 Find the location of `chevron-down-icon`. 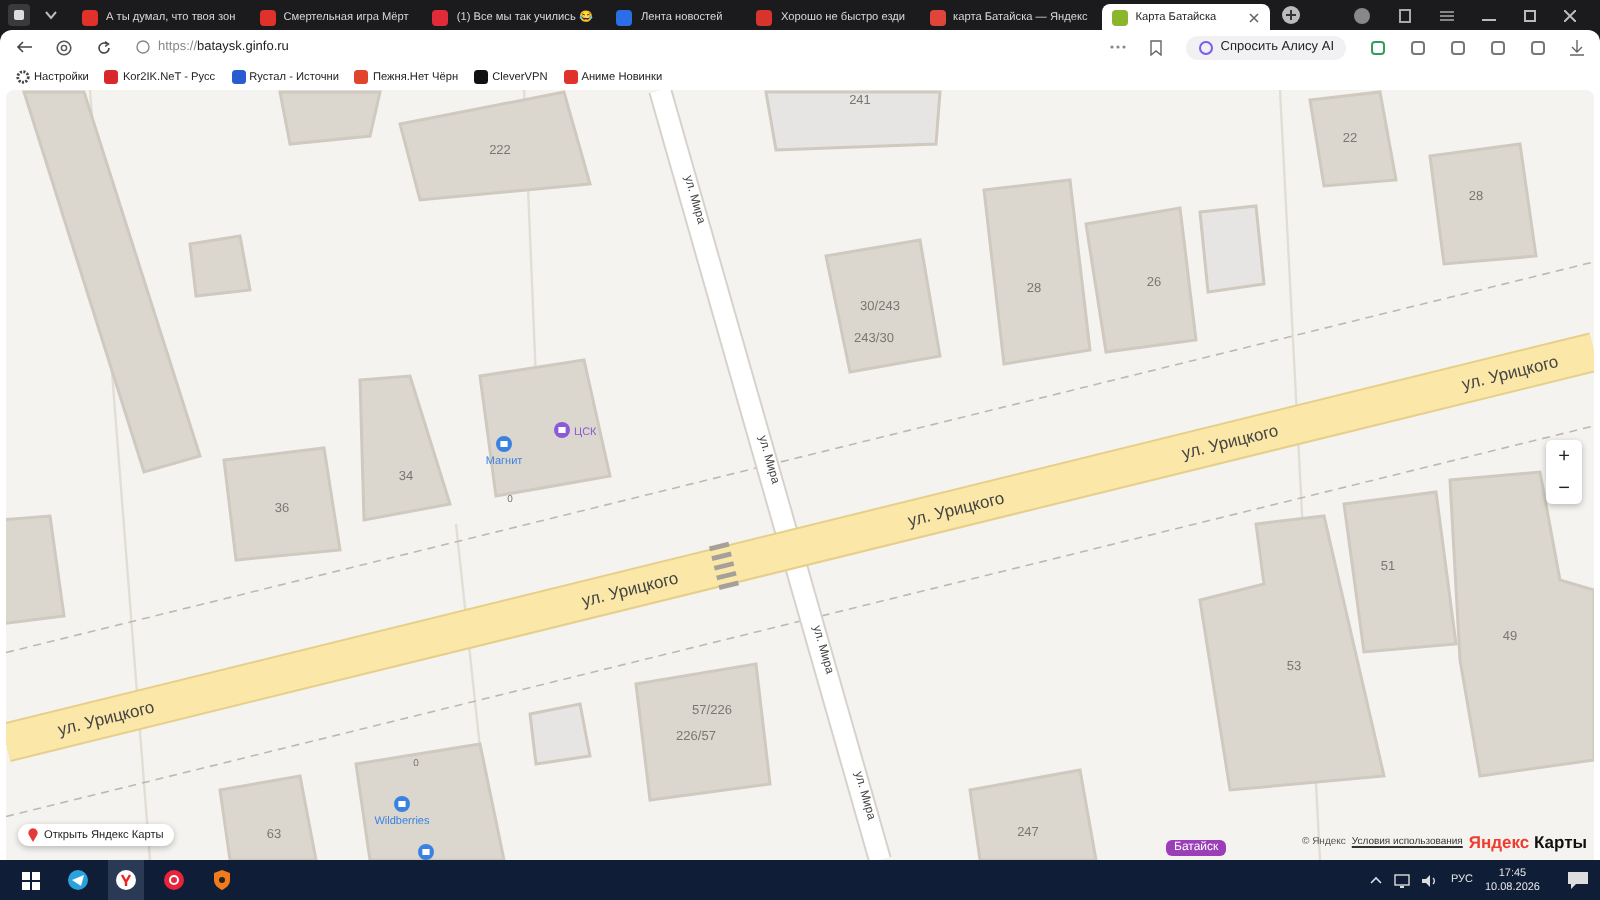

chevron-down-icon is located at coordinates (51, 15).